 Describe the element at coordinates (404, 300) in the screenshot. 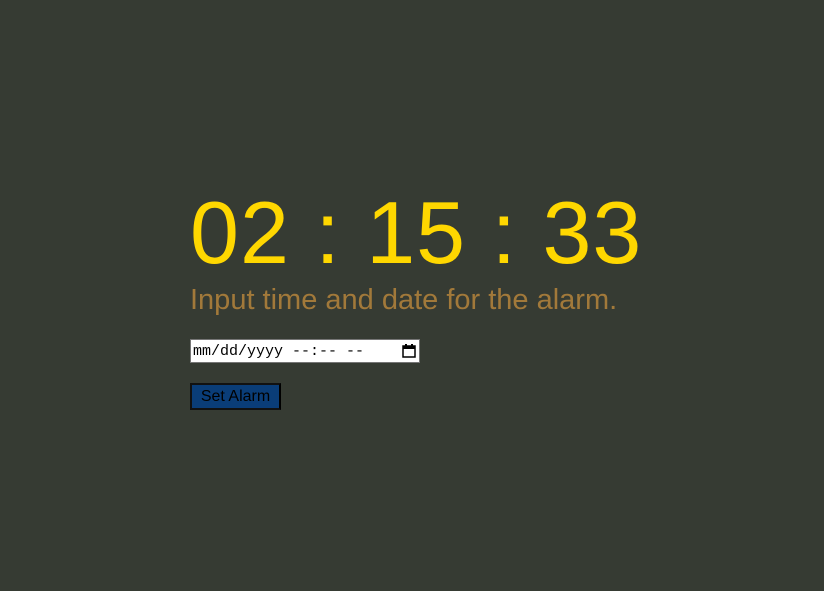

I see `instruction-text: Input time and date for the alarm.` at that location.